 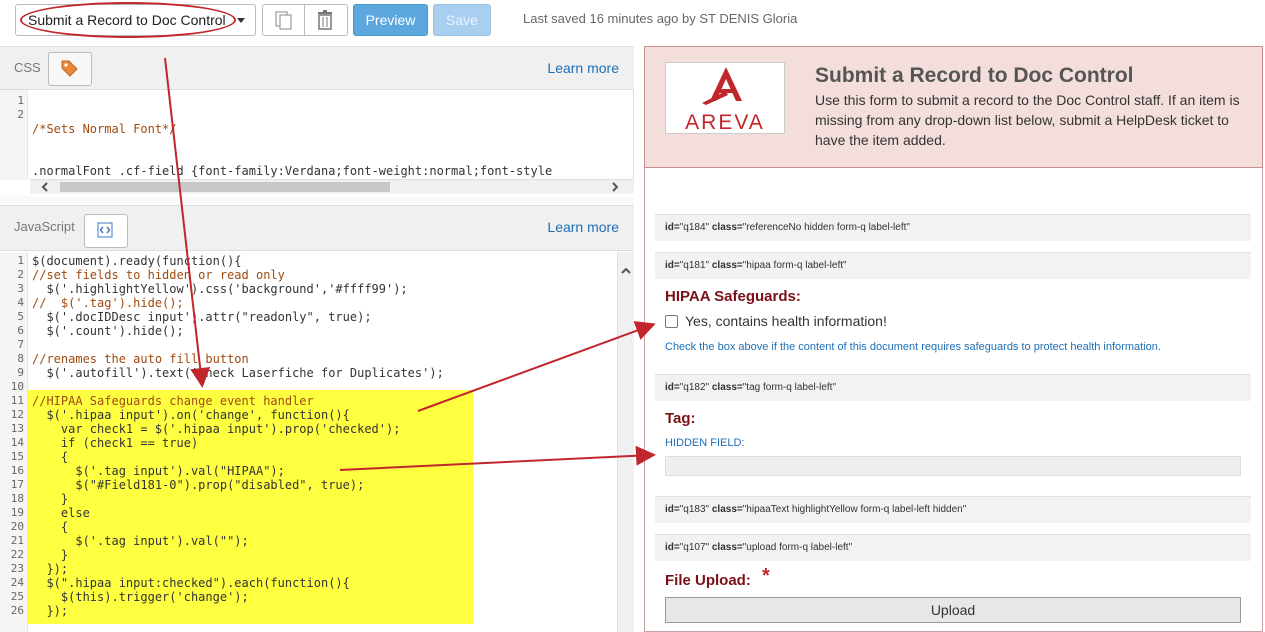 I want to click on line-number: 7, so click(x=20, y=344).